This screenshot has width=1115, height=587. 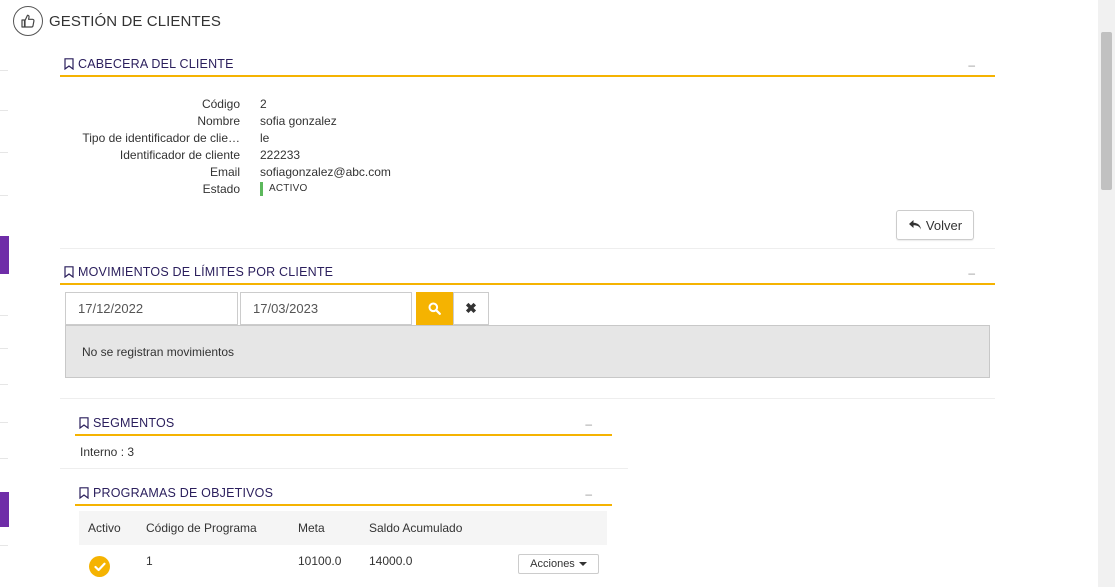 I want to click on segment-value: Interno : 3, so click(x=107, y=452).